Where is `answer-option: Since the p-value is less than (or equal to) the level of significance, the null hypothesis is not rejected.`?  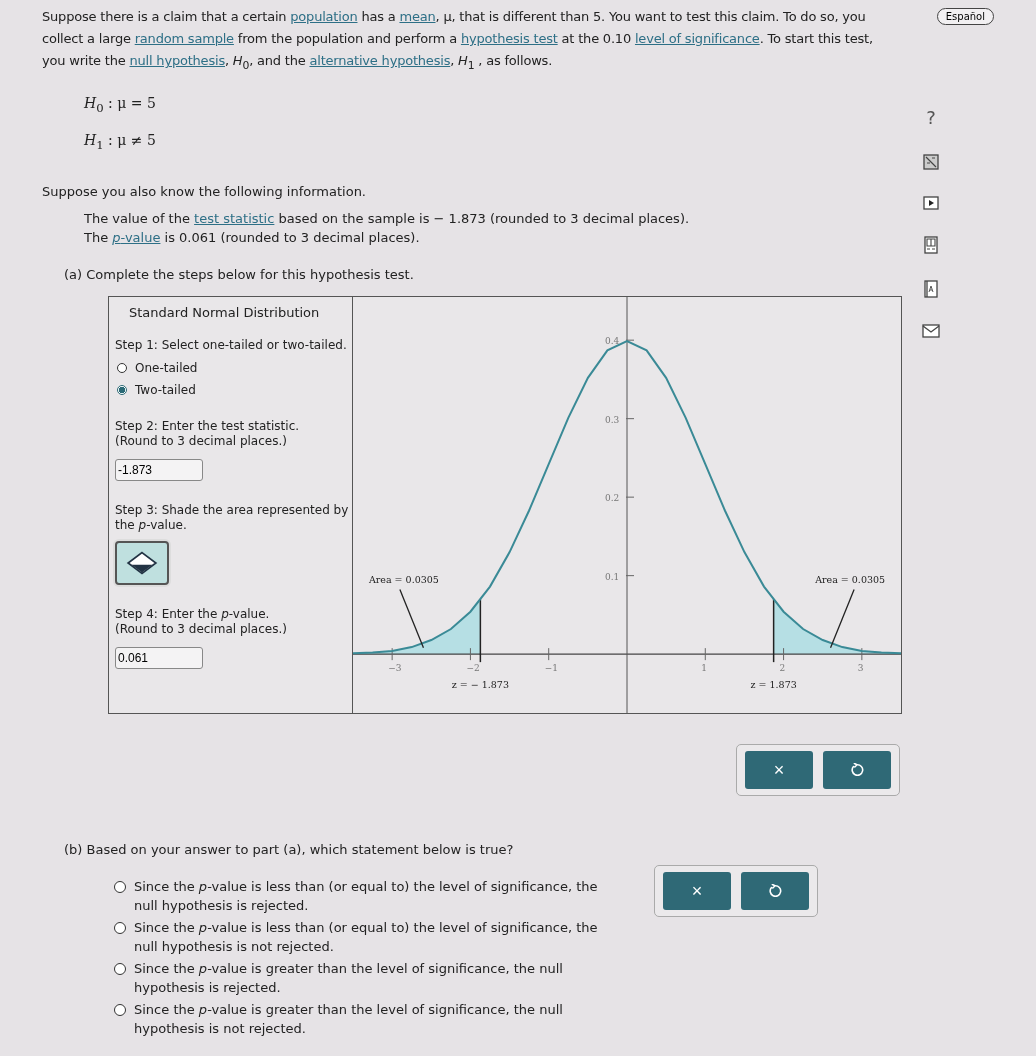
answer-option: Since the p-value is less than (or equal to) the level of significance, the null hypothesis is not rejected. is located at coordinates (364, 937).